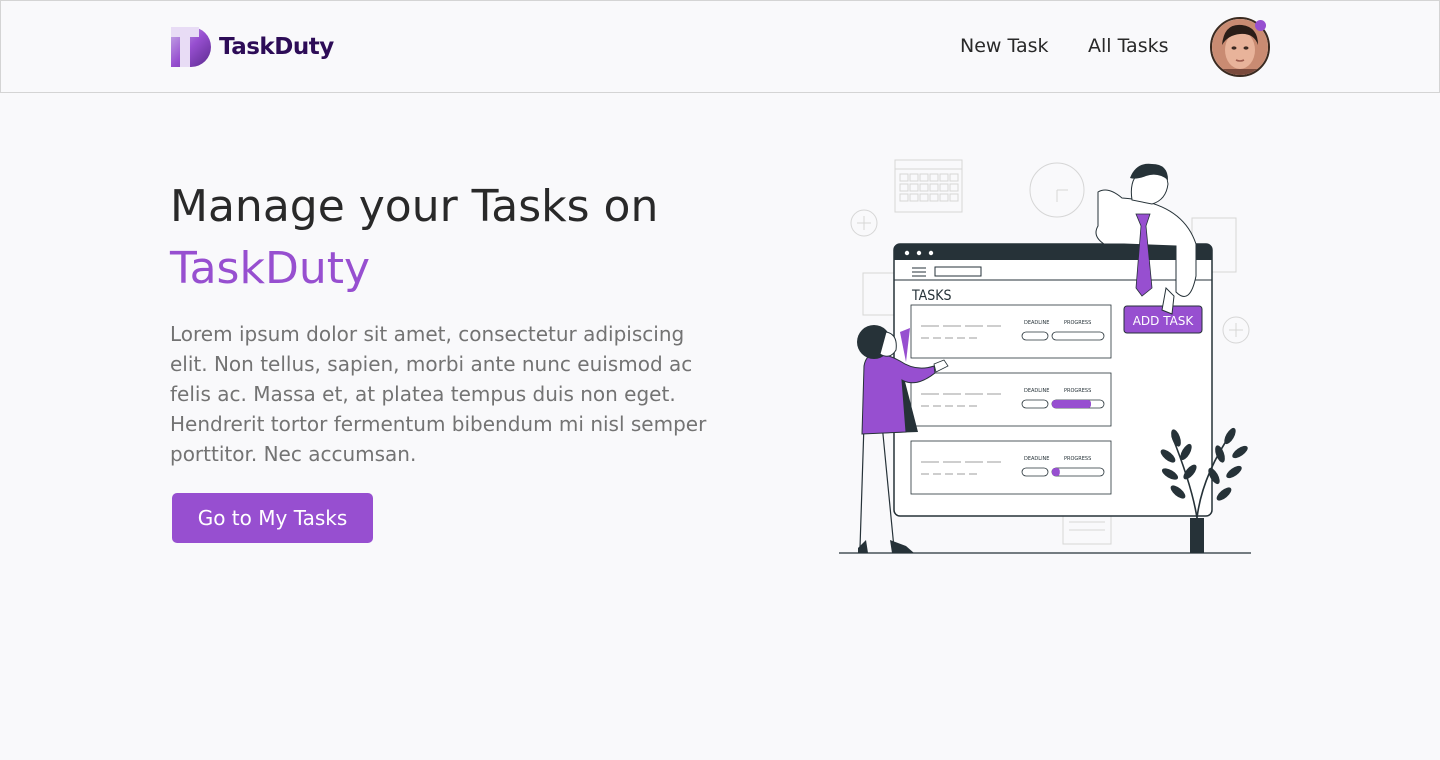  What do you see at coordinates (1128, 46) in the screenshot?
I see `nav-all-tasks: All Tasks` at bounding box center [1128, 46].